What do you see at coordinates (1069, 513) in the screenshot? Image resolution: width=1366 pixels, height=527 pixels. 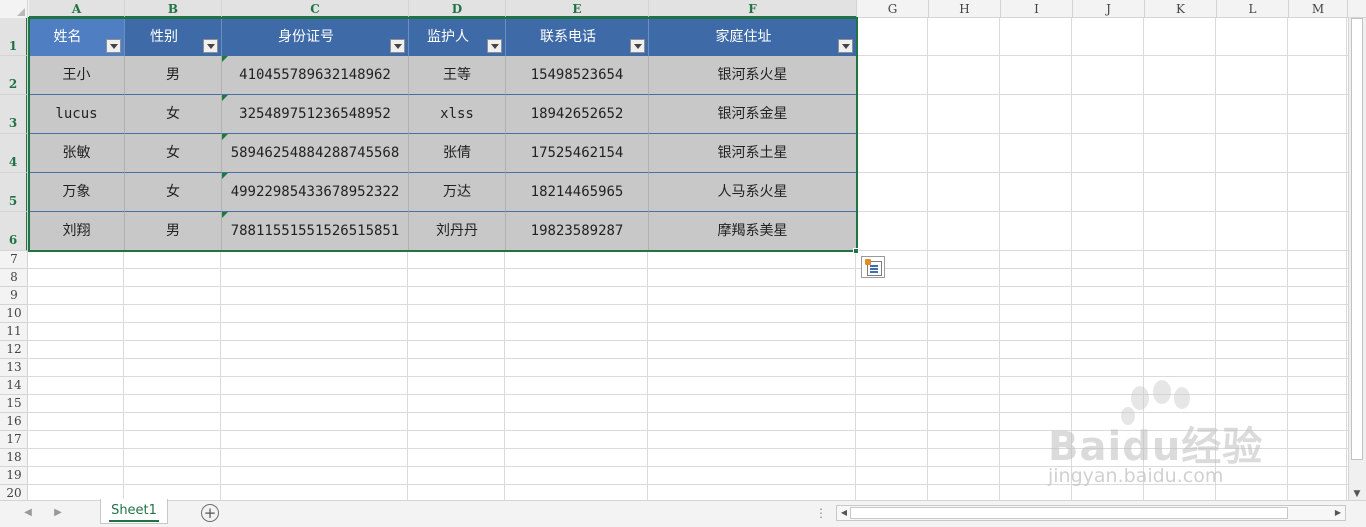 I see `horizontal-scroll-thumb` at bounding box center [1069, 513].